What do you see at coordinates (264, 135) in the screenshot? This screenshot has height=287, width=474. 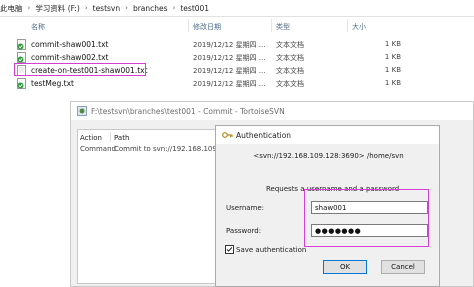 I see `auth-dialog-title: Authentication` at bounding box center [264, 135].